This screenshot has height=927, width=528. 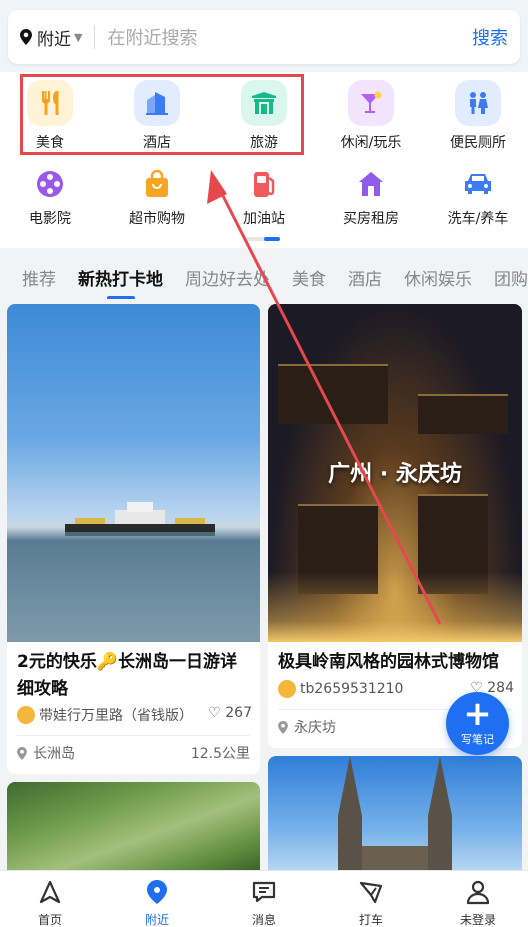 I want to click on card-title: 极具岭南风格的园林式博物馆, so click(x=388, y=662).